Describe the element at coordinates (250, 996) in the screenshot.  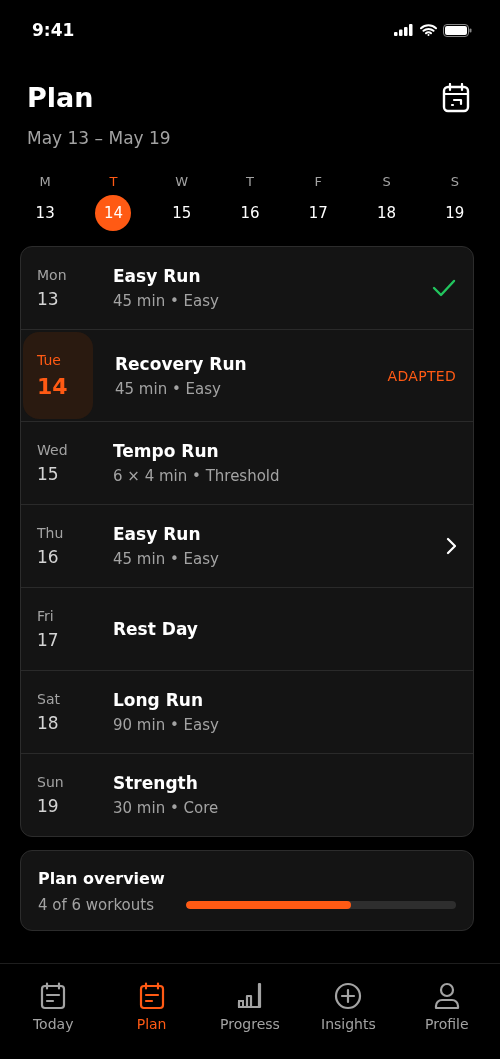
I see `chart-icon` at that location.